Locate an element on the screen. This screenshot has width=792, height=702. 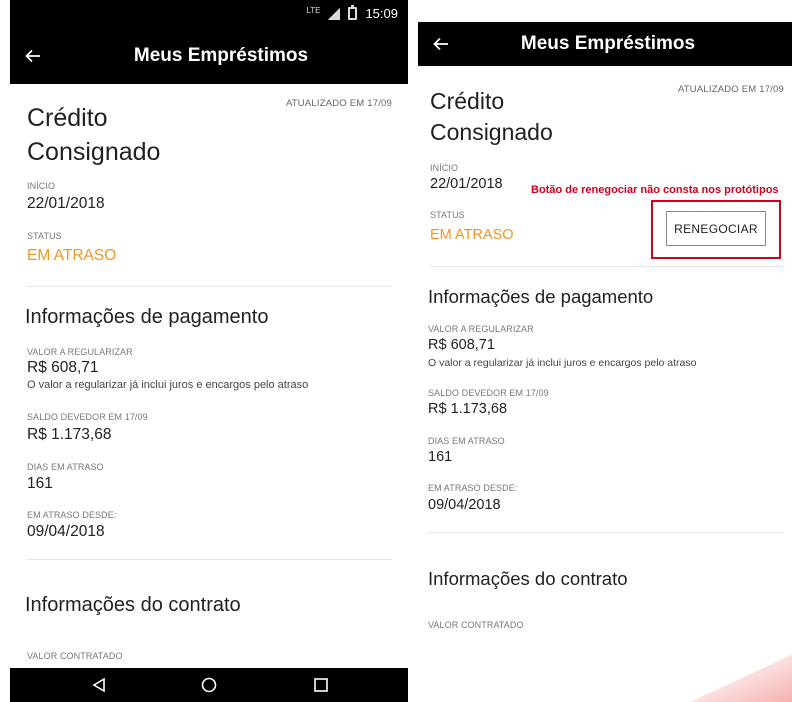
renegotiate-button: RENEGOCIAR is located at coordinates (716, 228).